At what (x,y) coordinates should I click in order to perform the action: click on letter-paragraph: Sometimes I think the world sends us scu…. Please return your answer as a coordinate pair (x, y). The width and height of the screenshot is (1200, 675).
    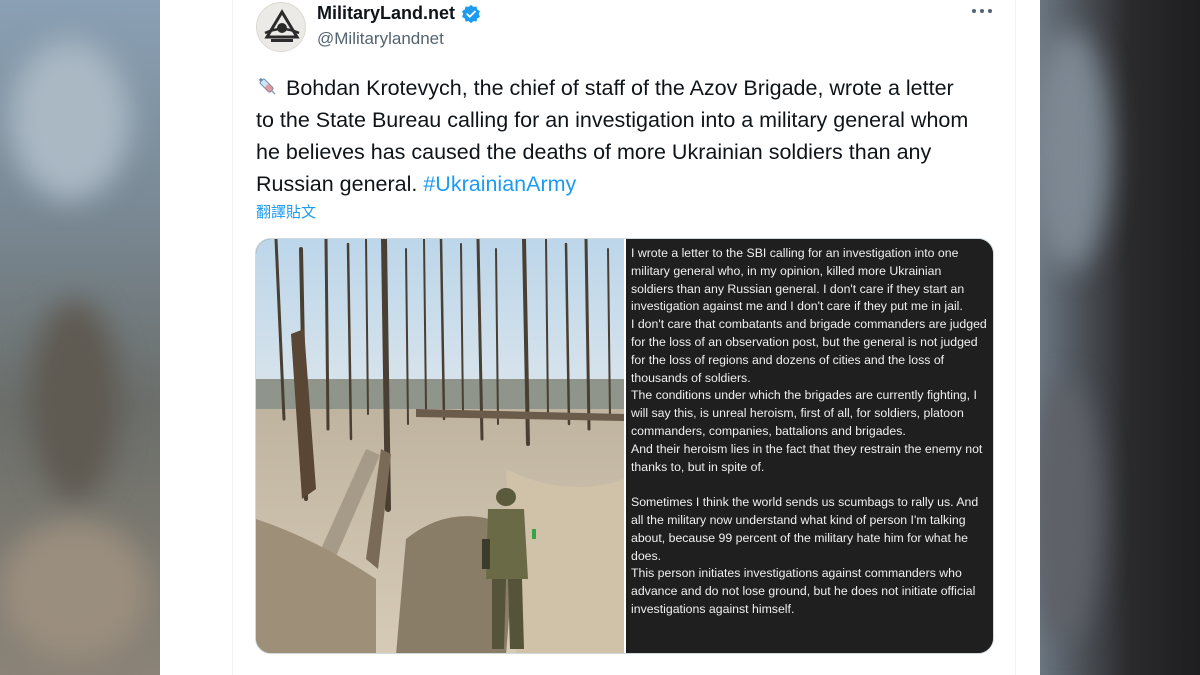
    Looking at the image, I should click on (805, 529).